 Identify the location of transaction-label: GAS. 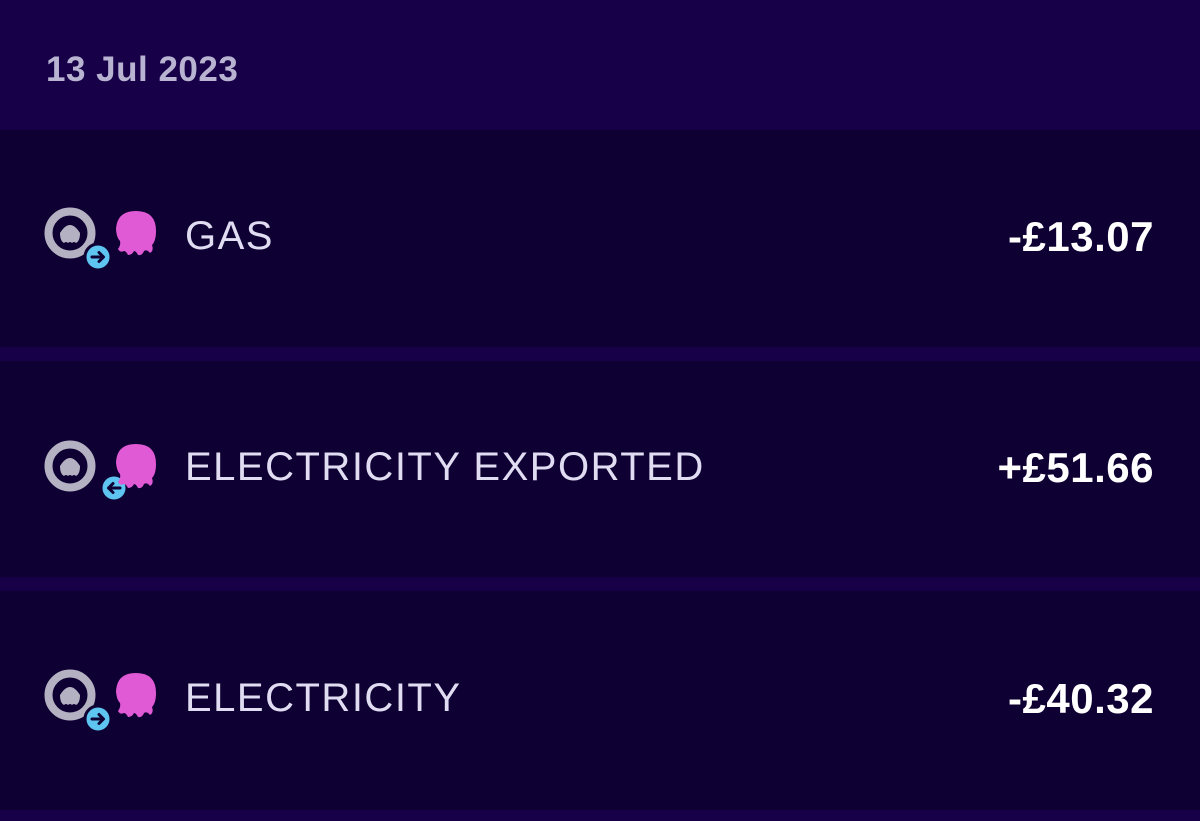
(229, 236).